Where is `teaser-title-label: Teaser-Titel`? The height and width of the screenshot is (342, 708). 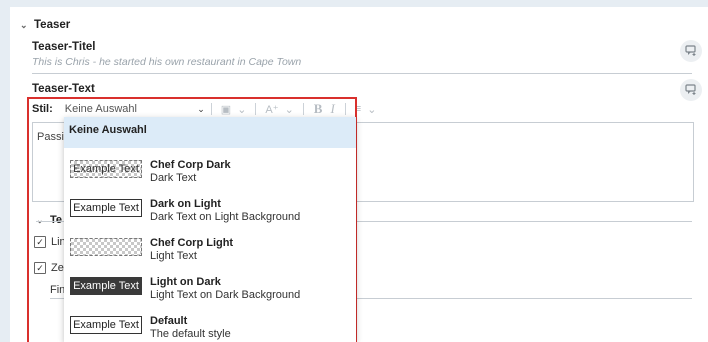 teaser-title-label: Teaser-Titel is located at coordinates (64, 47).